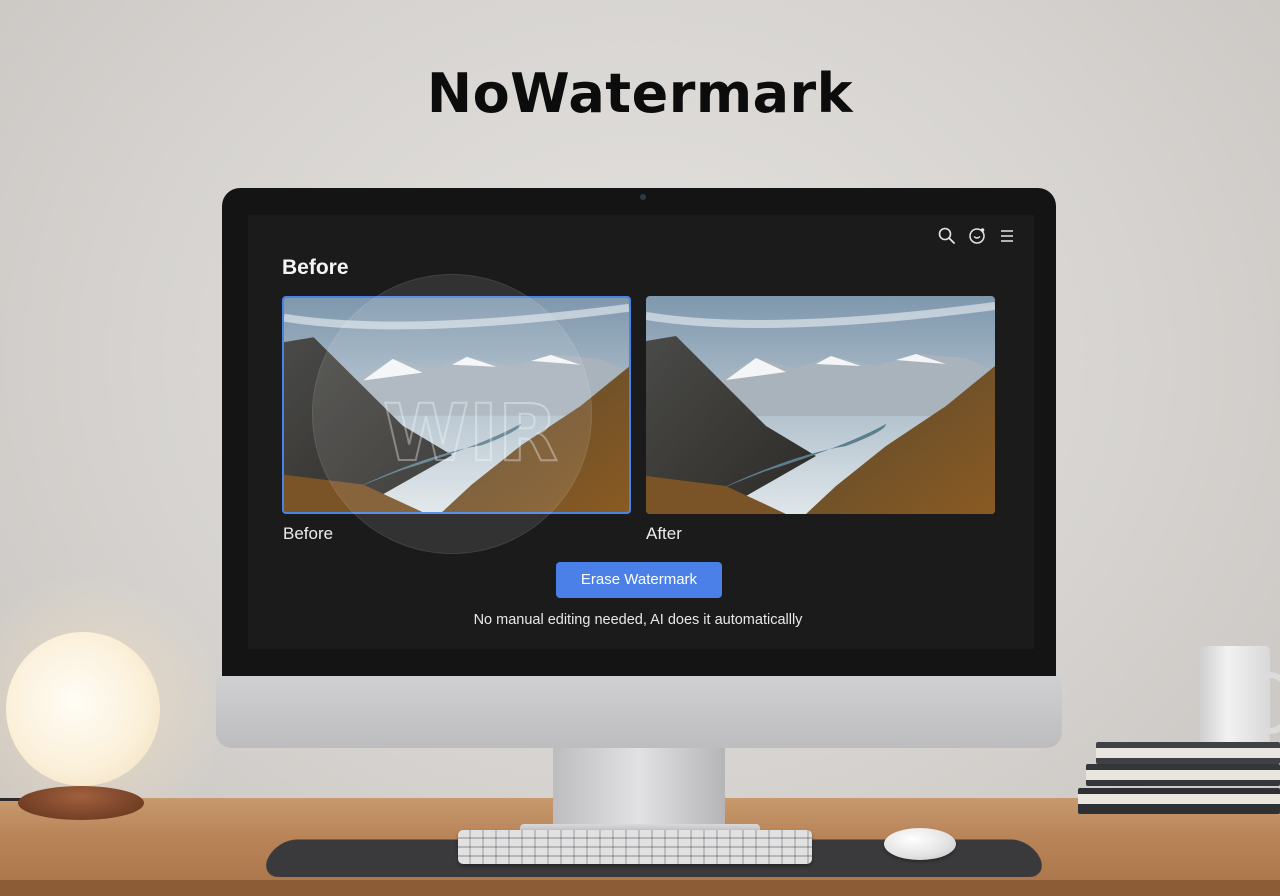 The width and height of the screenshot is (1280, 896). I want to click on history-icon, so click(977, 236).